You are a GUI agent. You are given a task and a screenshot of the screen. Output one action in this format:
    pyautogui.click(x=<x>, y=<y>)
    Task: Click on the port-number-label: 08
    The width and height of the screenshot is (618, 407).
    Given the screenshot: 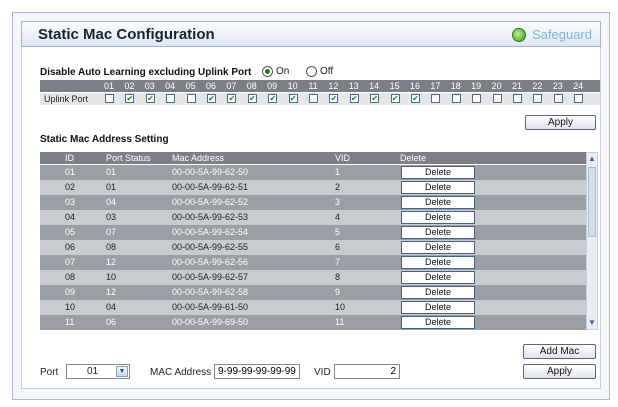 What is the action you would take?
    pyautogui.click(x=251, y=86)
    